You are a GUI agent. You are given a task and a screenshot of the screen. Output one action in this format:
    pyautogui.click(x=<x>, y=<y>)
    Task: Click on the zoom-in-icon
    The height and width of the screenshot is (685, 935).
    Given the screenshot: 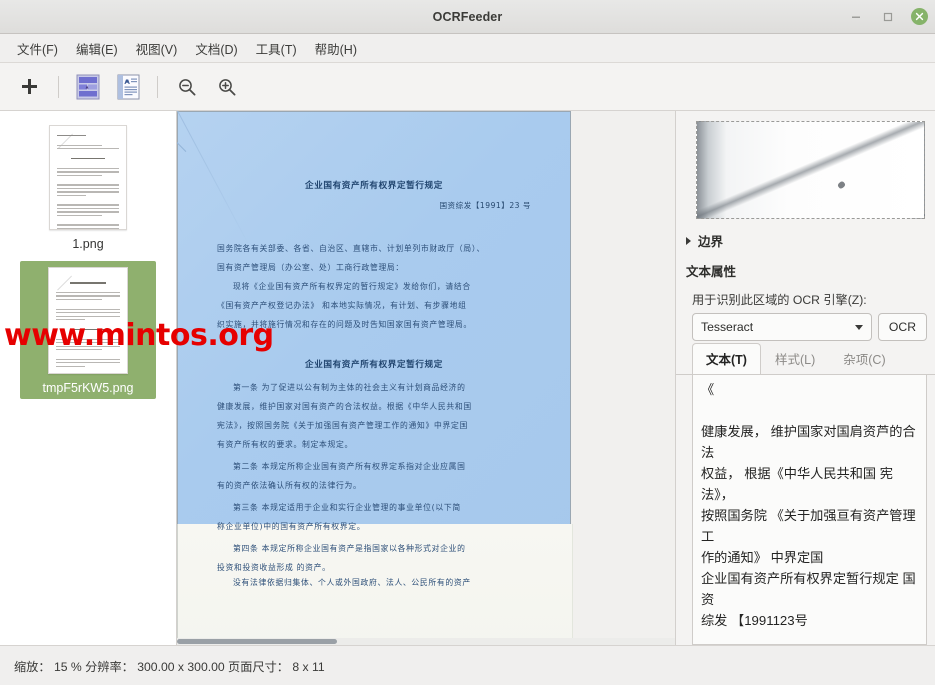 What is the action you would take?
    pyautogui.click(x=227, y=86)
    